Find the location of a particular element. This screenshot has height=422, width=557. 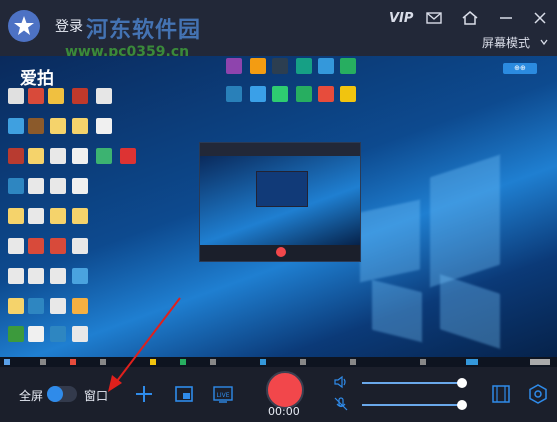

nested-inner-window is located at coordinates (282, 189).